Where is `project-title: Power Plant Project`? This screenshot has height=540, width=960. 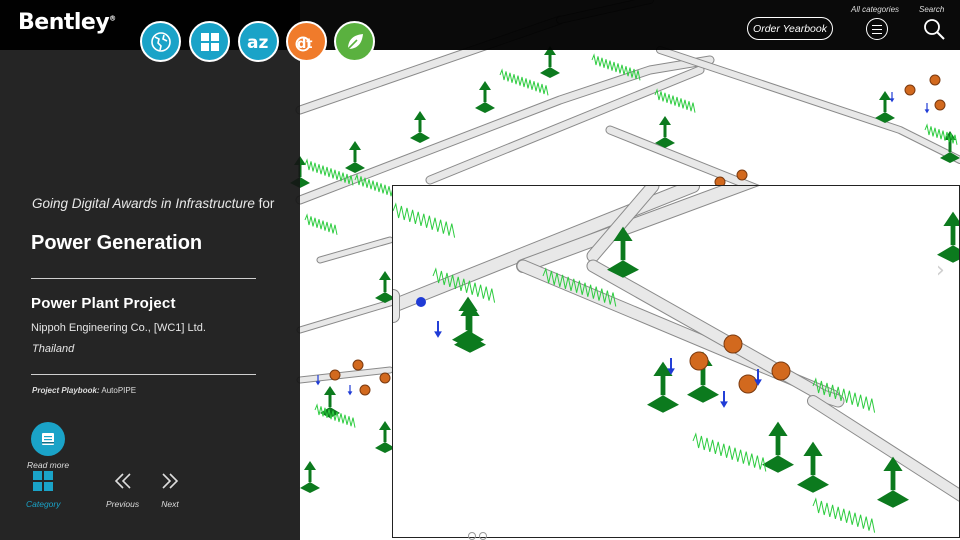 project-title: Power Plant Project is located at coordinates (103, 303).